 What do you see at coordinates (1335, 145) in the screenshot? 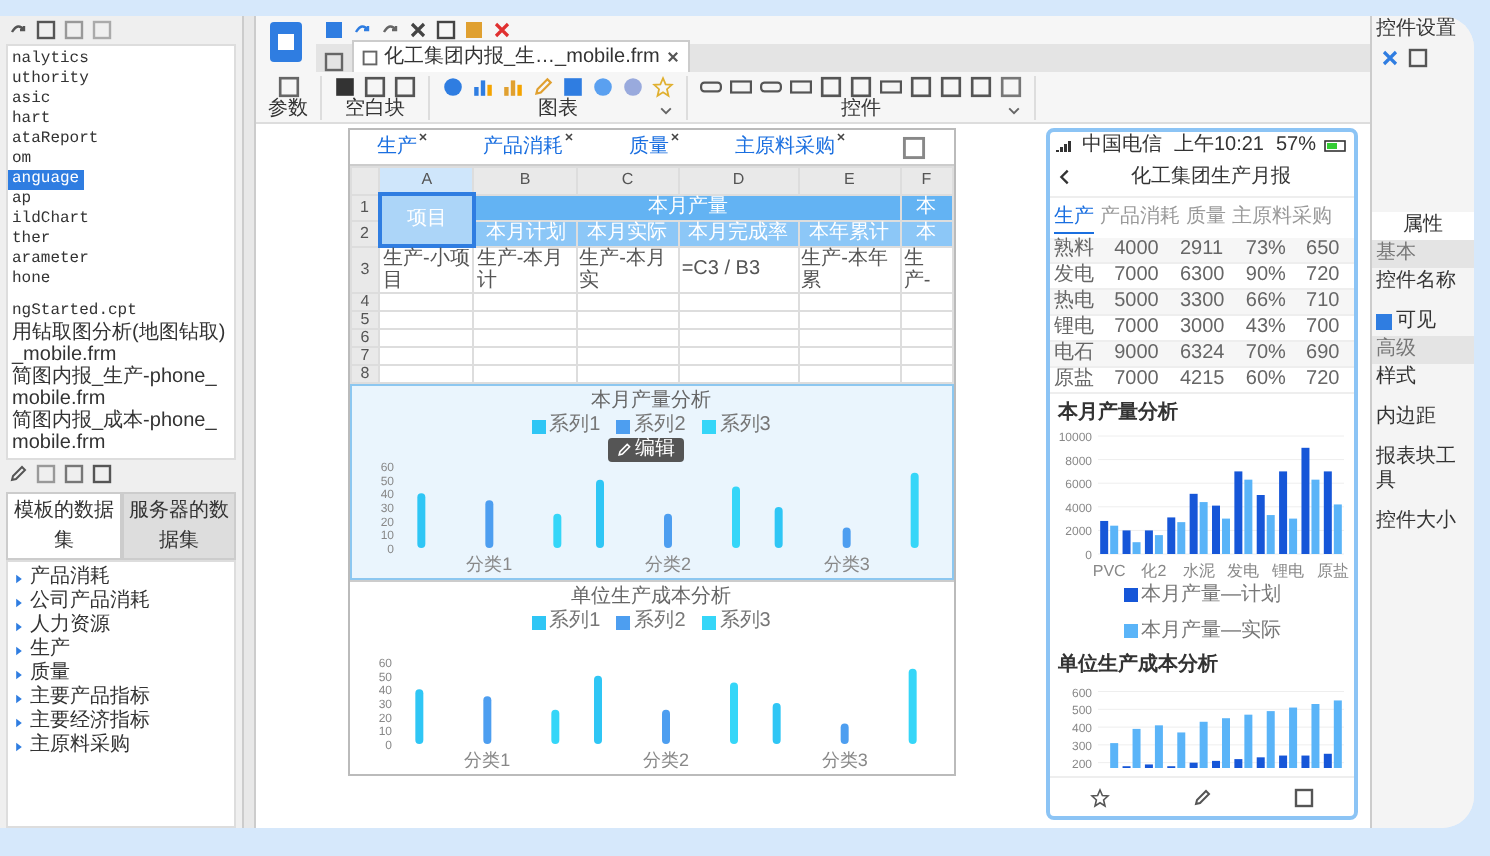
I see `battery-icon` at bounding box center [1335, 145].